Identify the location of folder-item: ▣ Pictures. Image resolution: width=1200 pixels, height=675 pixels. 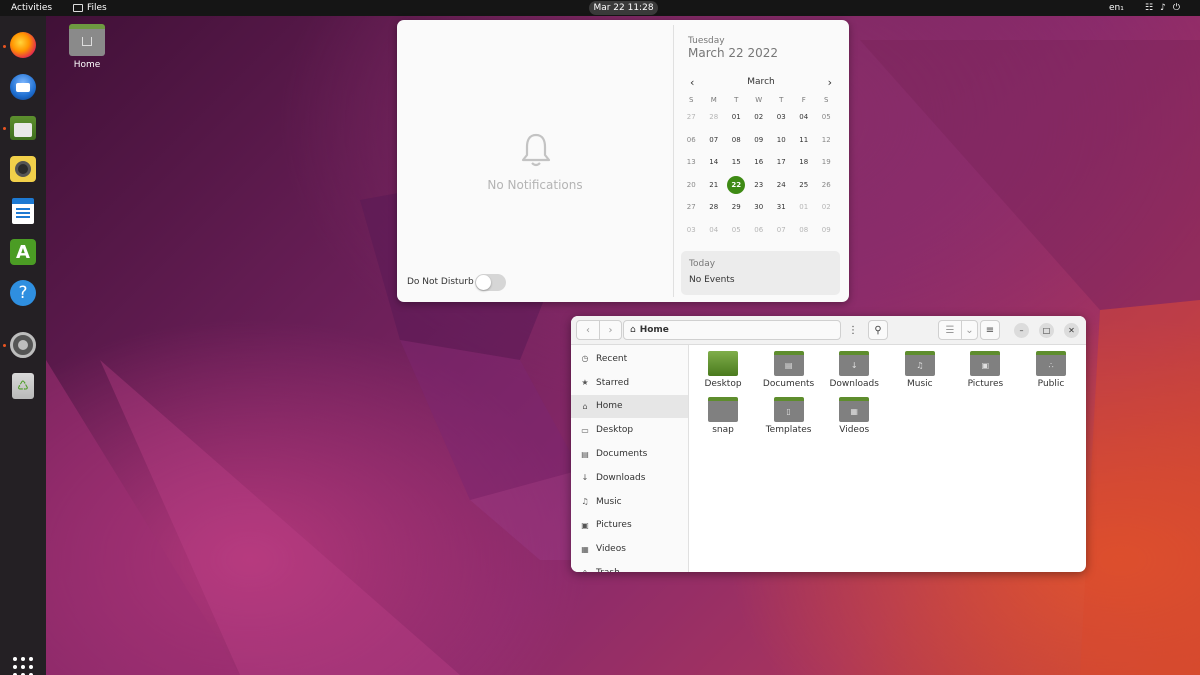
(985, 370).